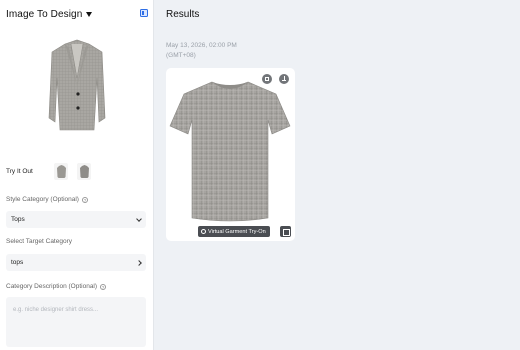 Image resolution: width=520 pixels, height=350 pixels. Describe the element at coordinates (47, 199) in the screenshot. I see `style-category-label: Style Category (Optional) ?` at that location.